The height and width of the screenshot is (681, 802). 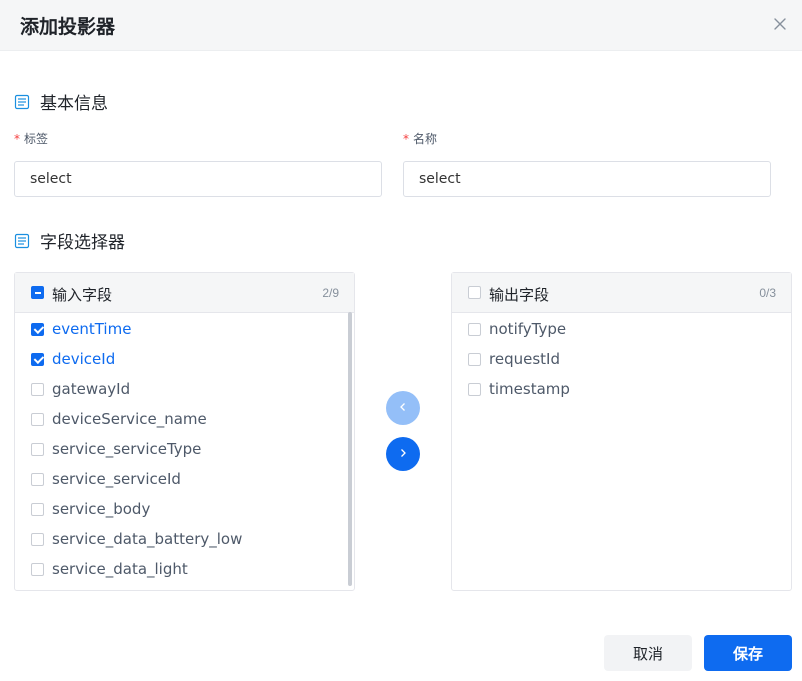 I want to click on section-title: 字段选择器, so click(x=82, y=243).